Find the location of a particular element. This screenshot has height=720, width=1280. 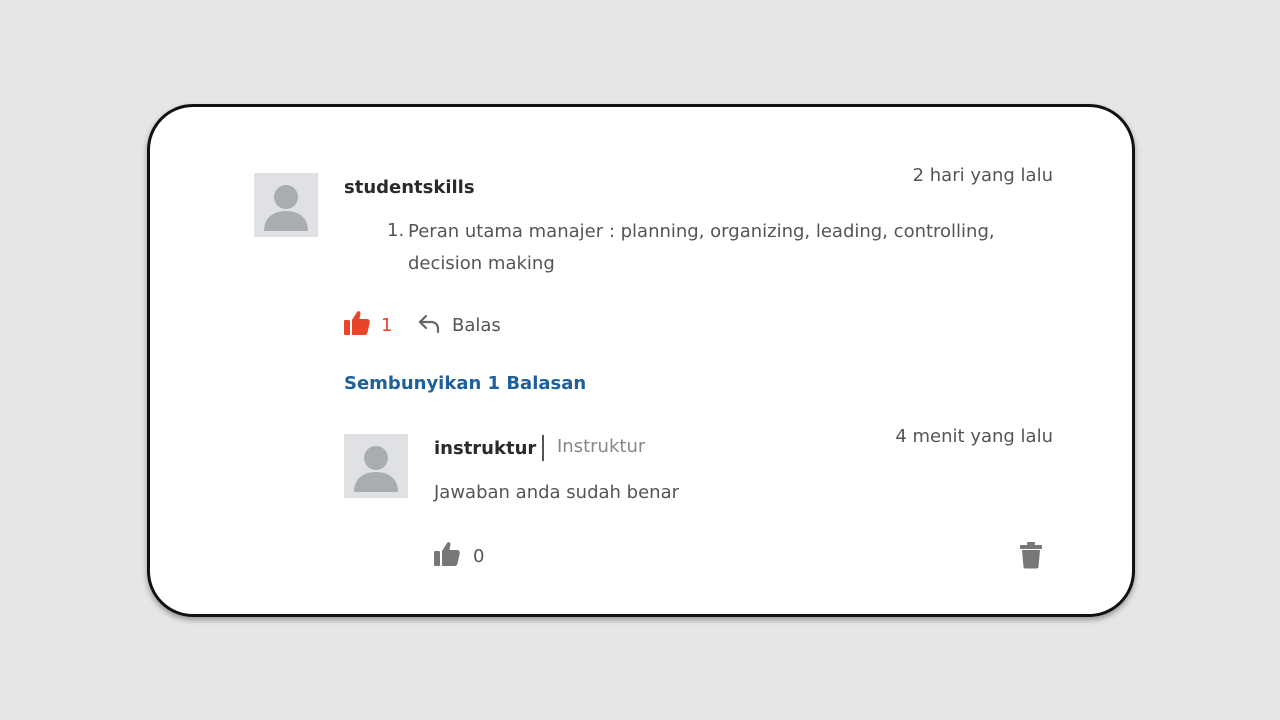

like-count: 1 is located at coordinates (387, 325).